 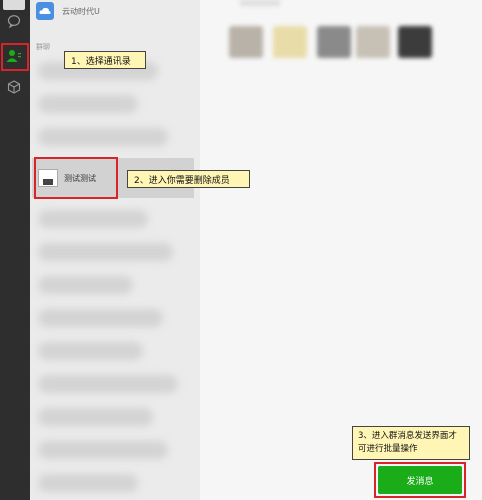 I want to click on header-placeholder, so click(x=260, y=3).